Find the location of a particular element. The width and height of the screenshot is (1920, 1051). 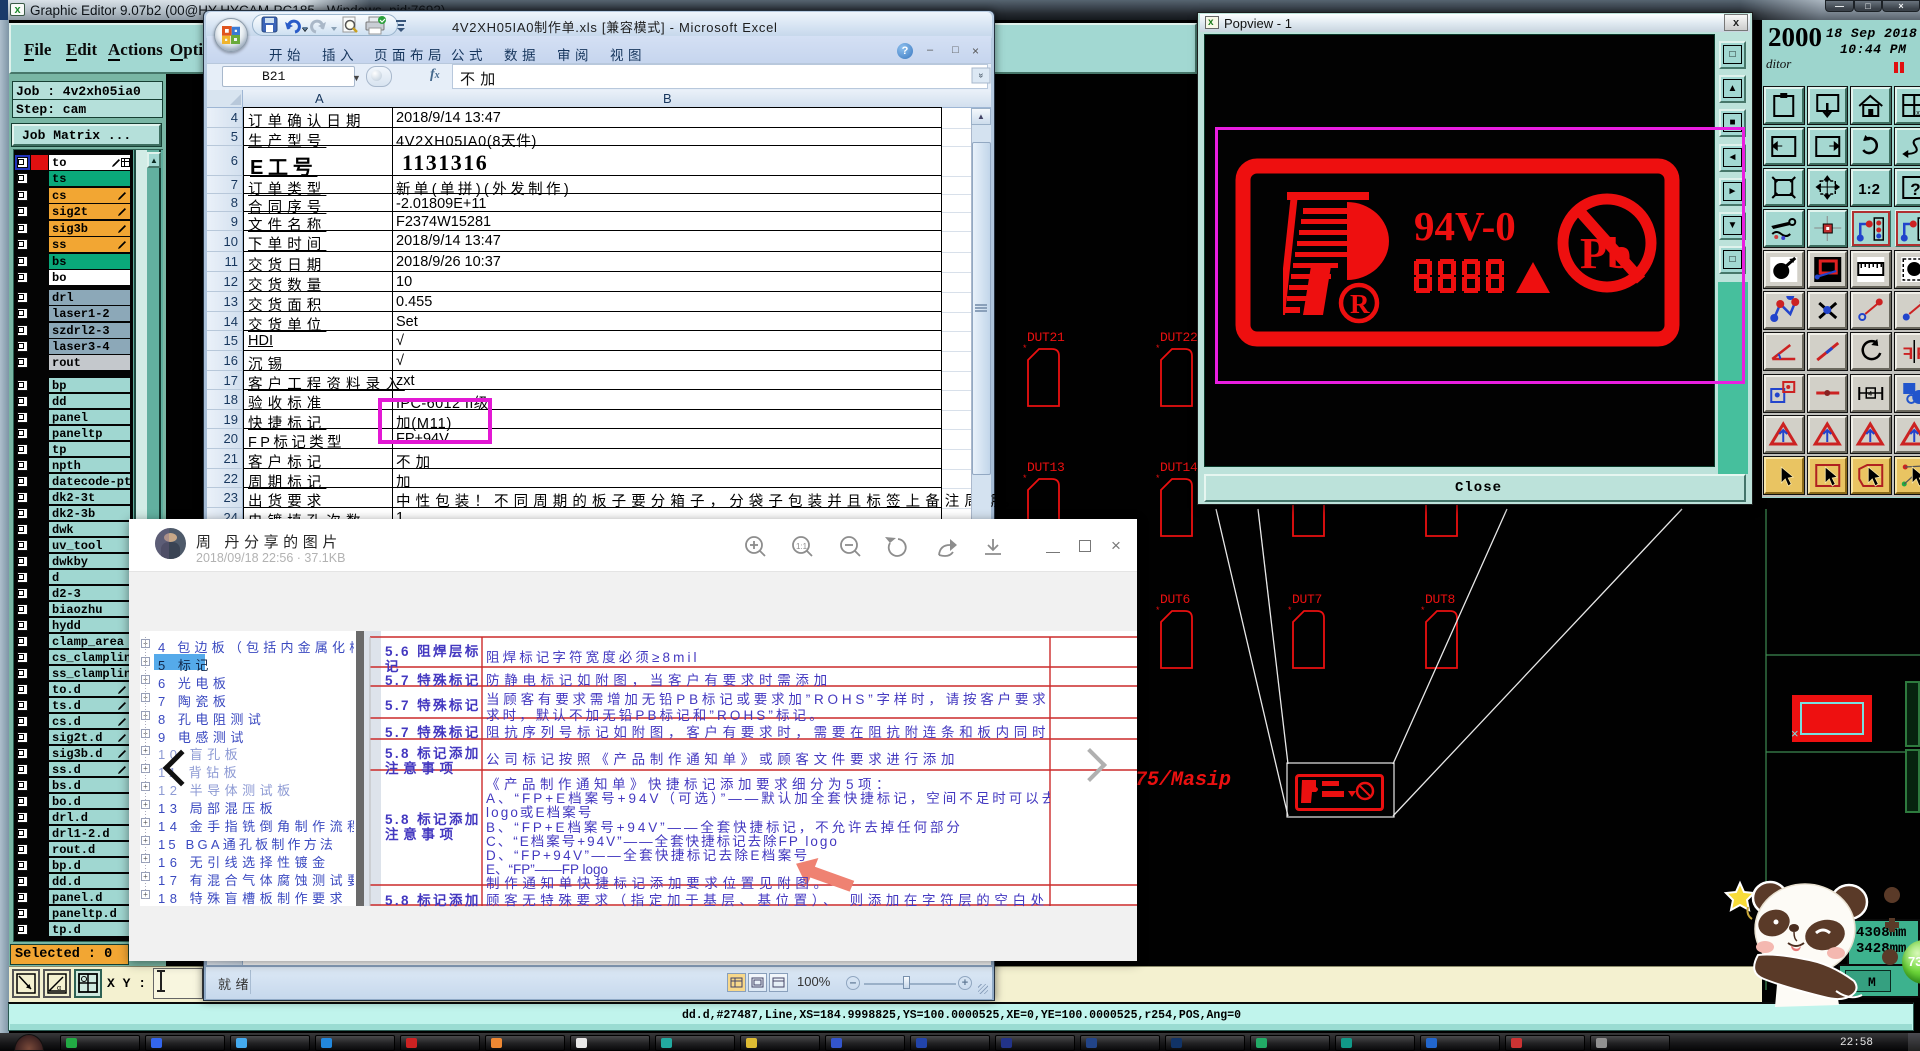

svg-text: 94V-0 is located at coordinates (1465, 226).